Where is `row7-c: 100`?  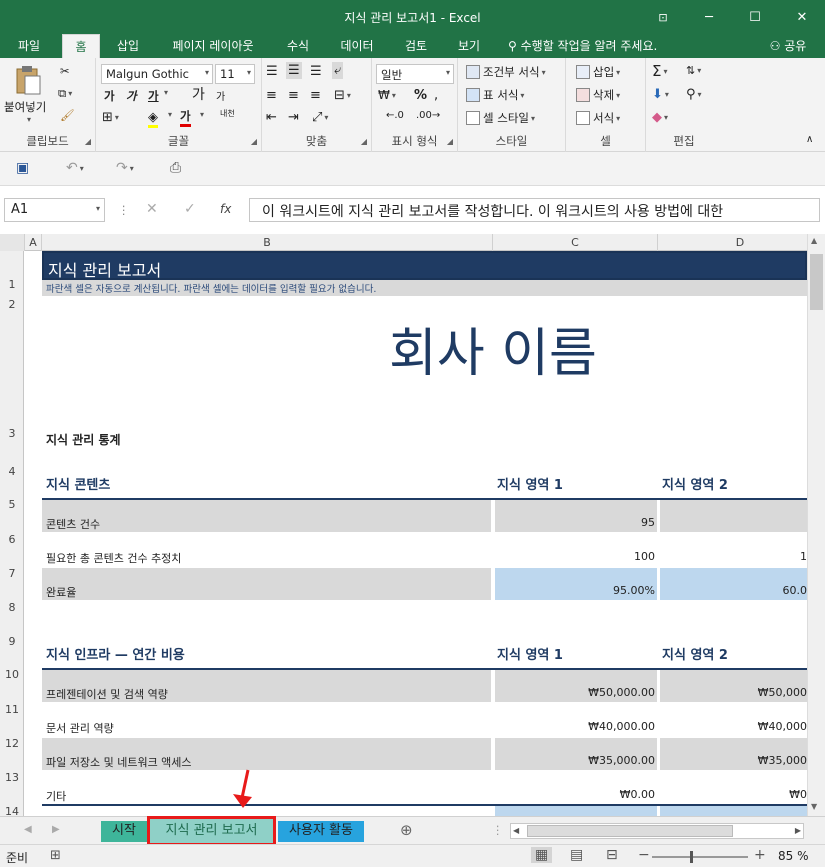
row7-c: 100 is located at coordinates (576, 556).